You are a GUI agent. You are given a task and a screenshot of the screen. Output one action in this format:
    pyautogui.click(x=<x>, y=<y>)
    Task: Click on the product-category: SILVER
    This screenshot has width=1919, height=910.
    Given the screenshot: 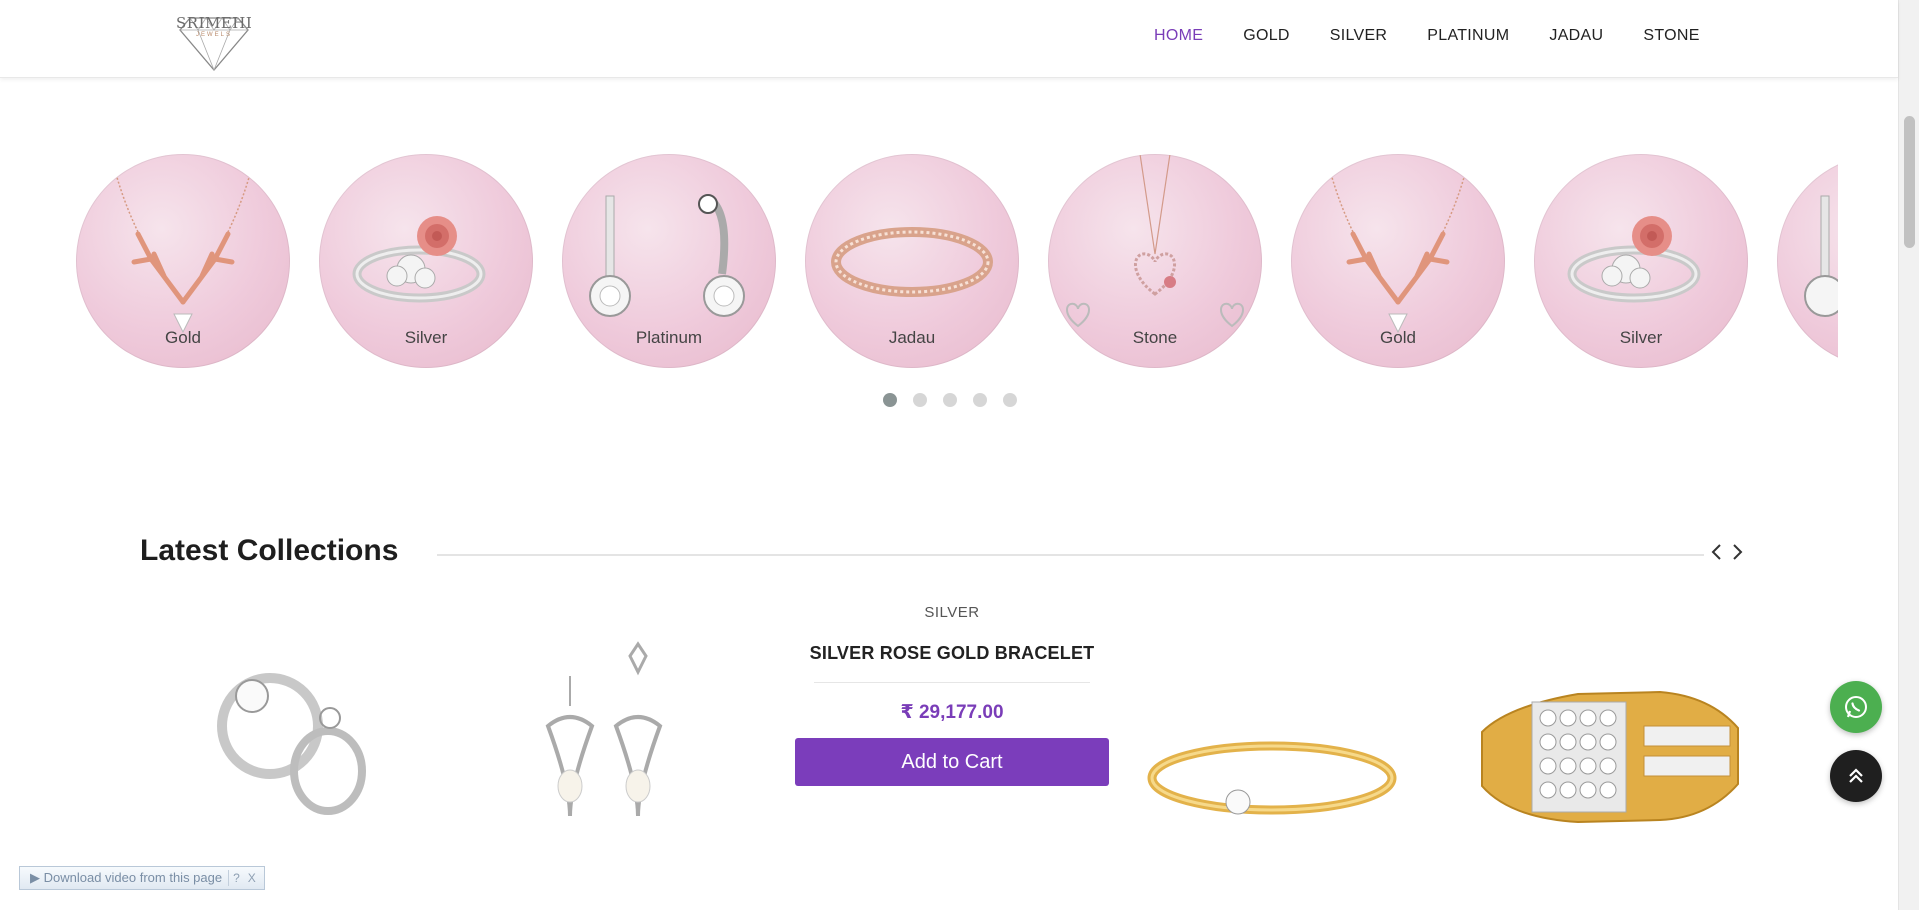 What is the action you would take?
    pyautogui.click(x=952, y=612)
    